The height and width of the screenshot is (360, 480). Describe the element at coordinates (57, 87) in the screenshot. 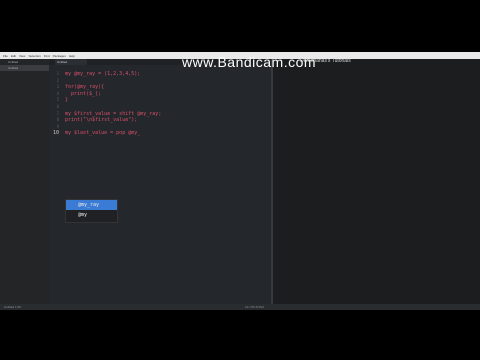

I see `line-number: 3` at that location.